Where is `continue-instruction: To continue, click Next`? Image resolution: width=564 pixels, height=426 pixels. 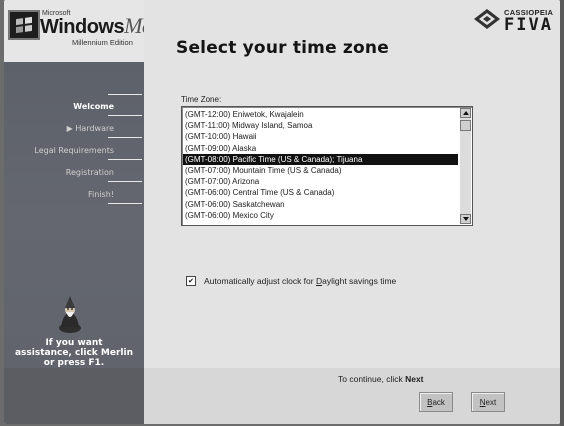 continue-instruction: To continue, click Next is located at coordinates (381, 379).